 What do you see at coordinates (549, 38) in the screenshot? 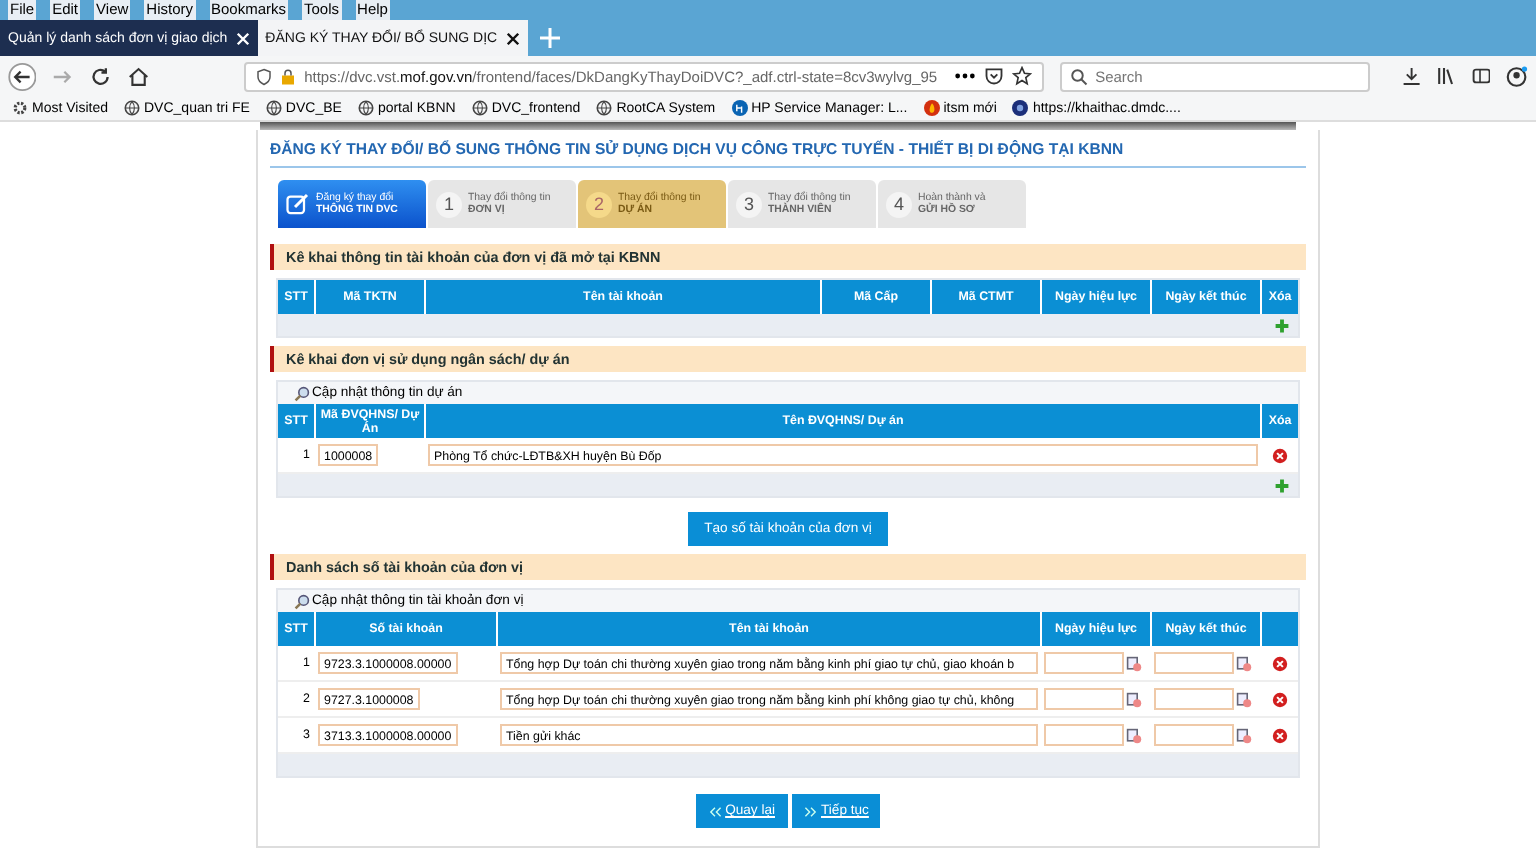
I see `new-tab-icon` at bounding box center [549, 38].